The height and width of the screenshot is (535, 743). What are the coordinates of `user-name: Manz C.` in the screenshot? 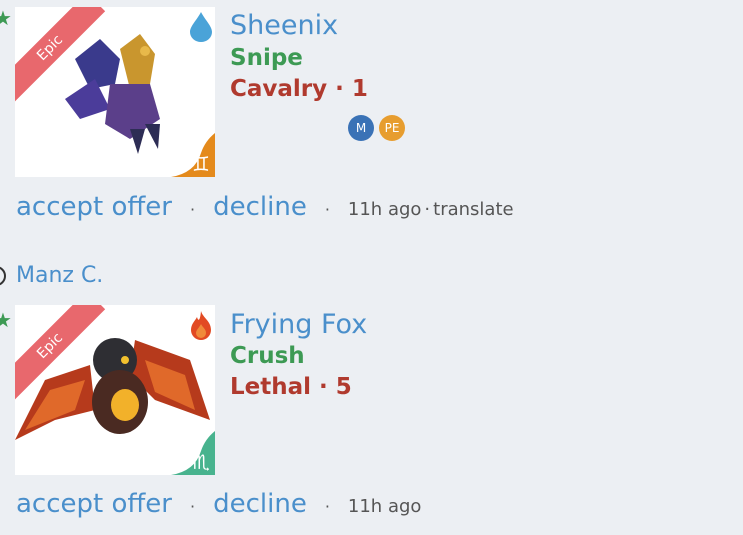 It's located at (59, 275).